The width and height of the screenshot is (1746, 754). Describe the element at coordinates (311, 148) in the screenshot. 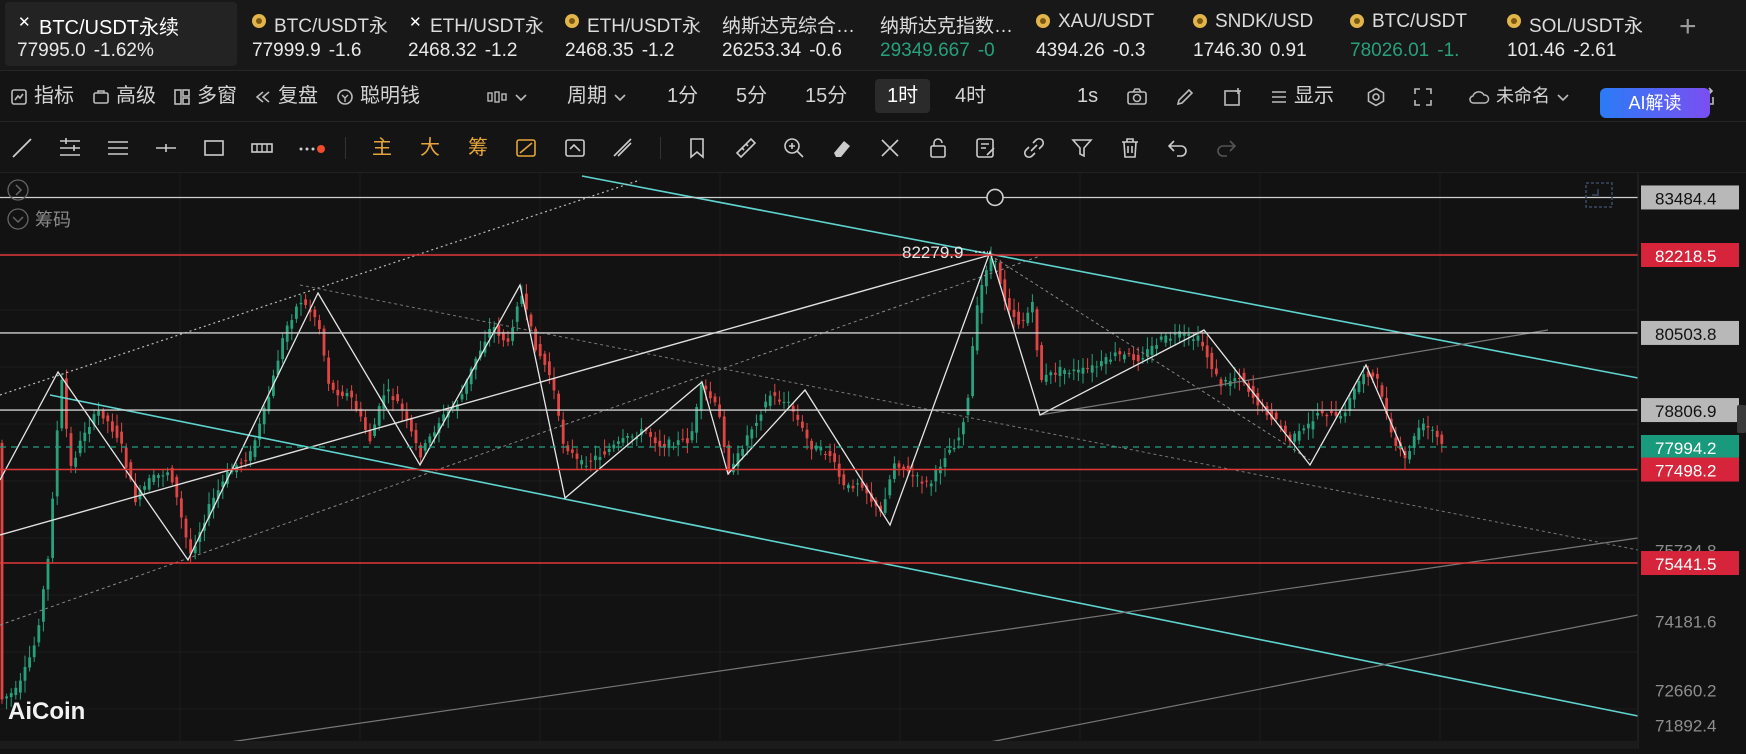

I see `more-tools-icon` at that location.